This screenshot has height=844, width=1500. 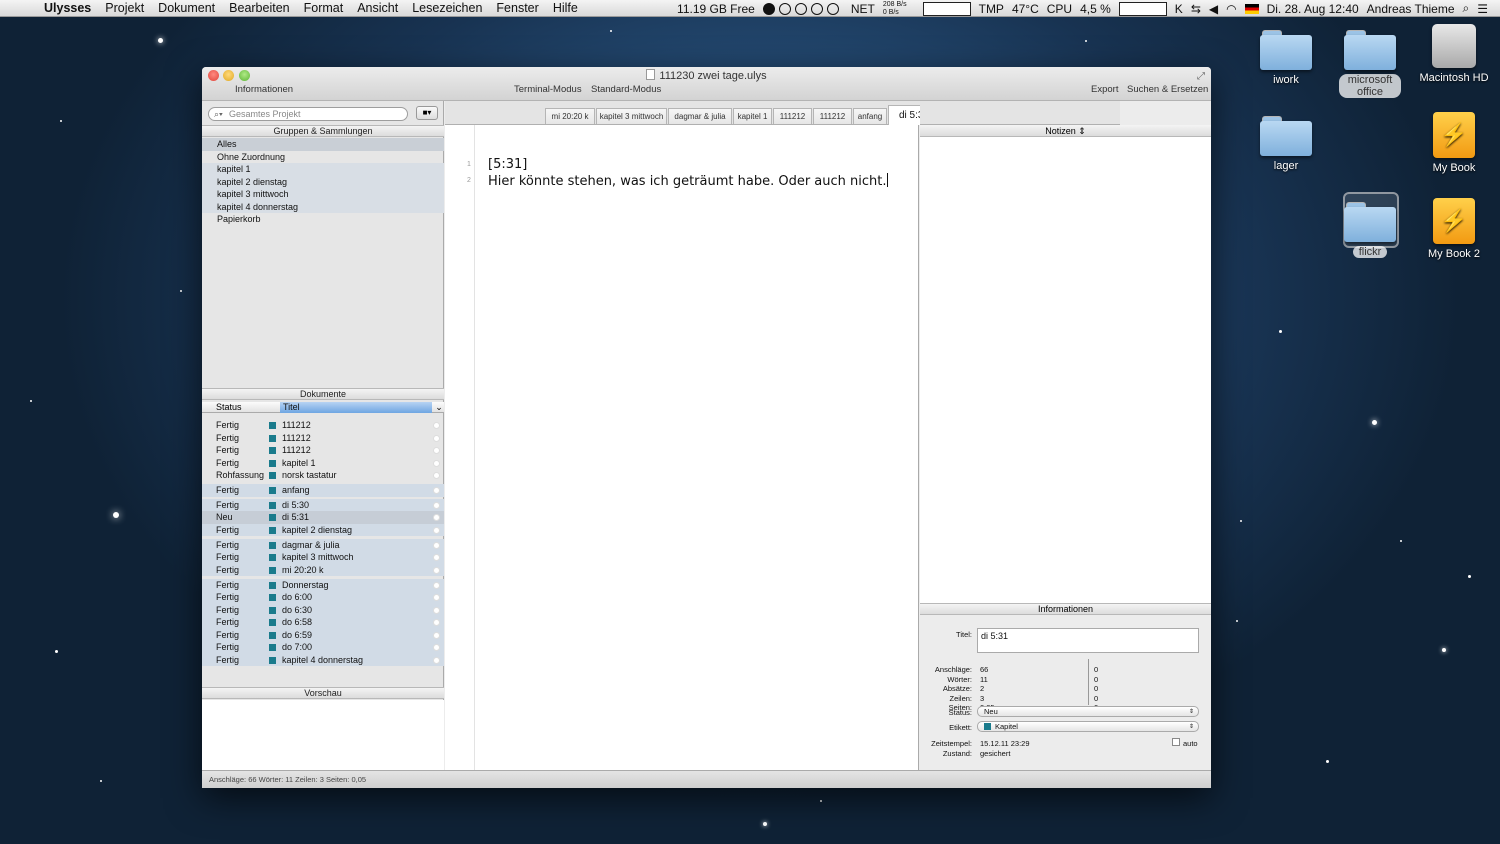 What do you see at coordinates (427, 113) in the screenshot?
I see `action-menu-button: ■▾` at bounding box center [427, 113].